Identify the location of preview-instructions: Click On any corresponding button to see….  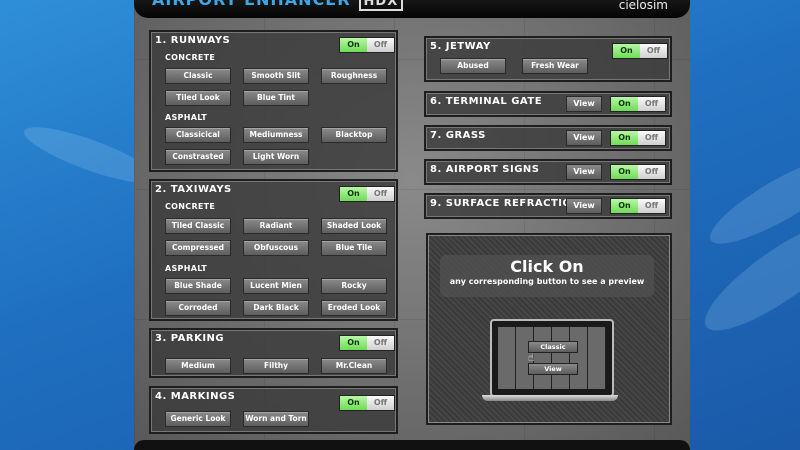
(547, 276).